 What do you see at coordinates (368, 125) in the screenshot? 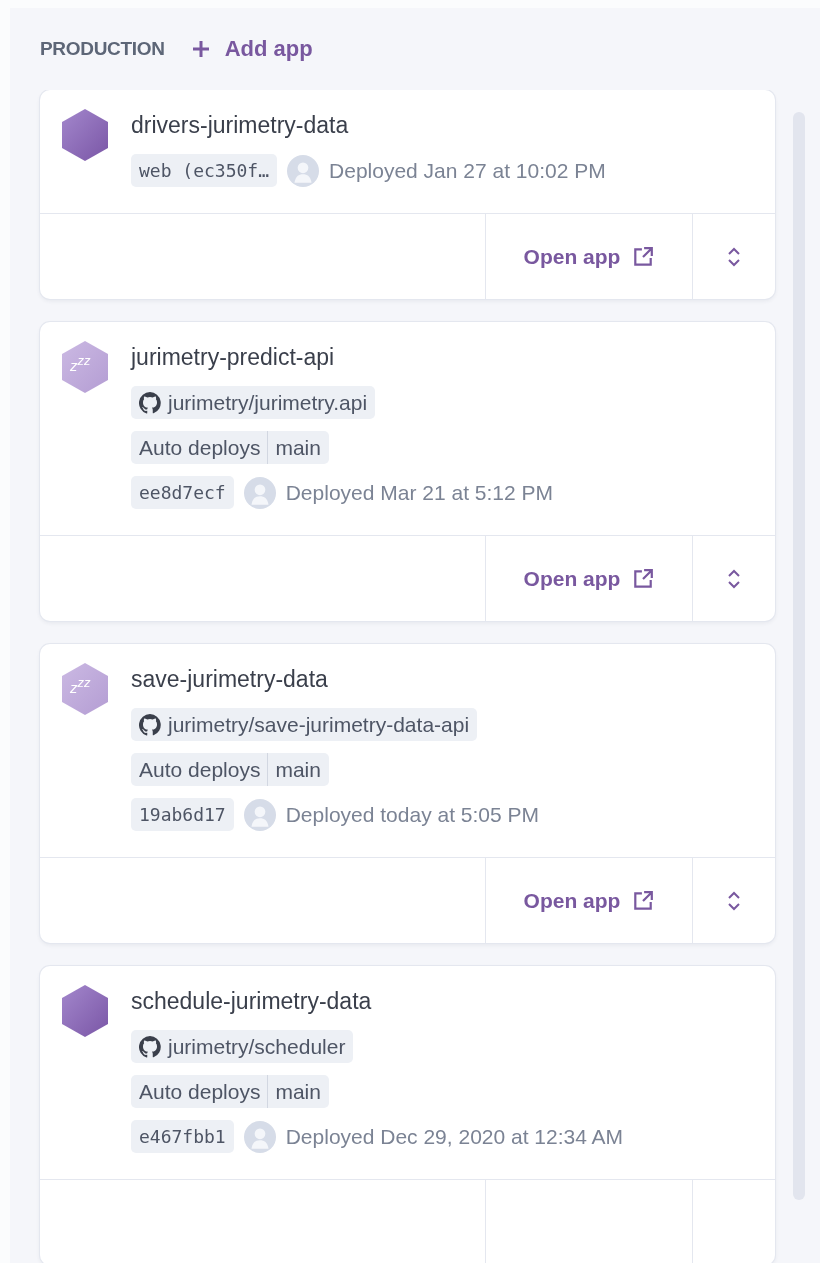
I see `app-name: drivers-jurimetry-data` at bounding box center [368, 125].